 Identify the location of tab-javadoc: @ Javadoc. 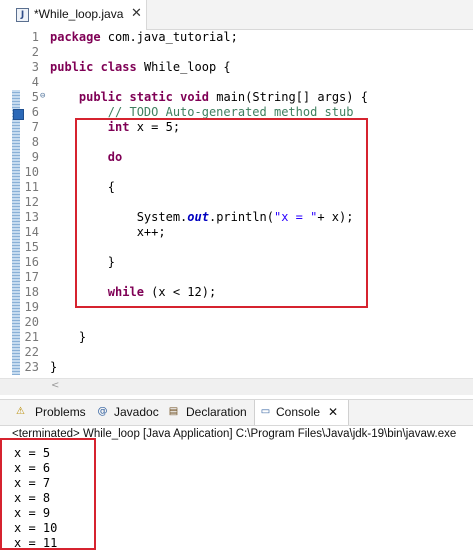
(129, 412).